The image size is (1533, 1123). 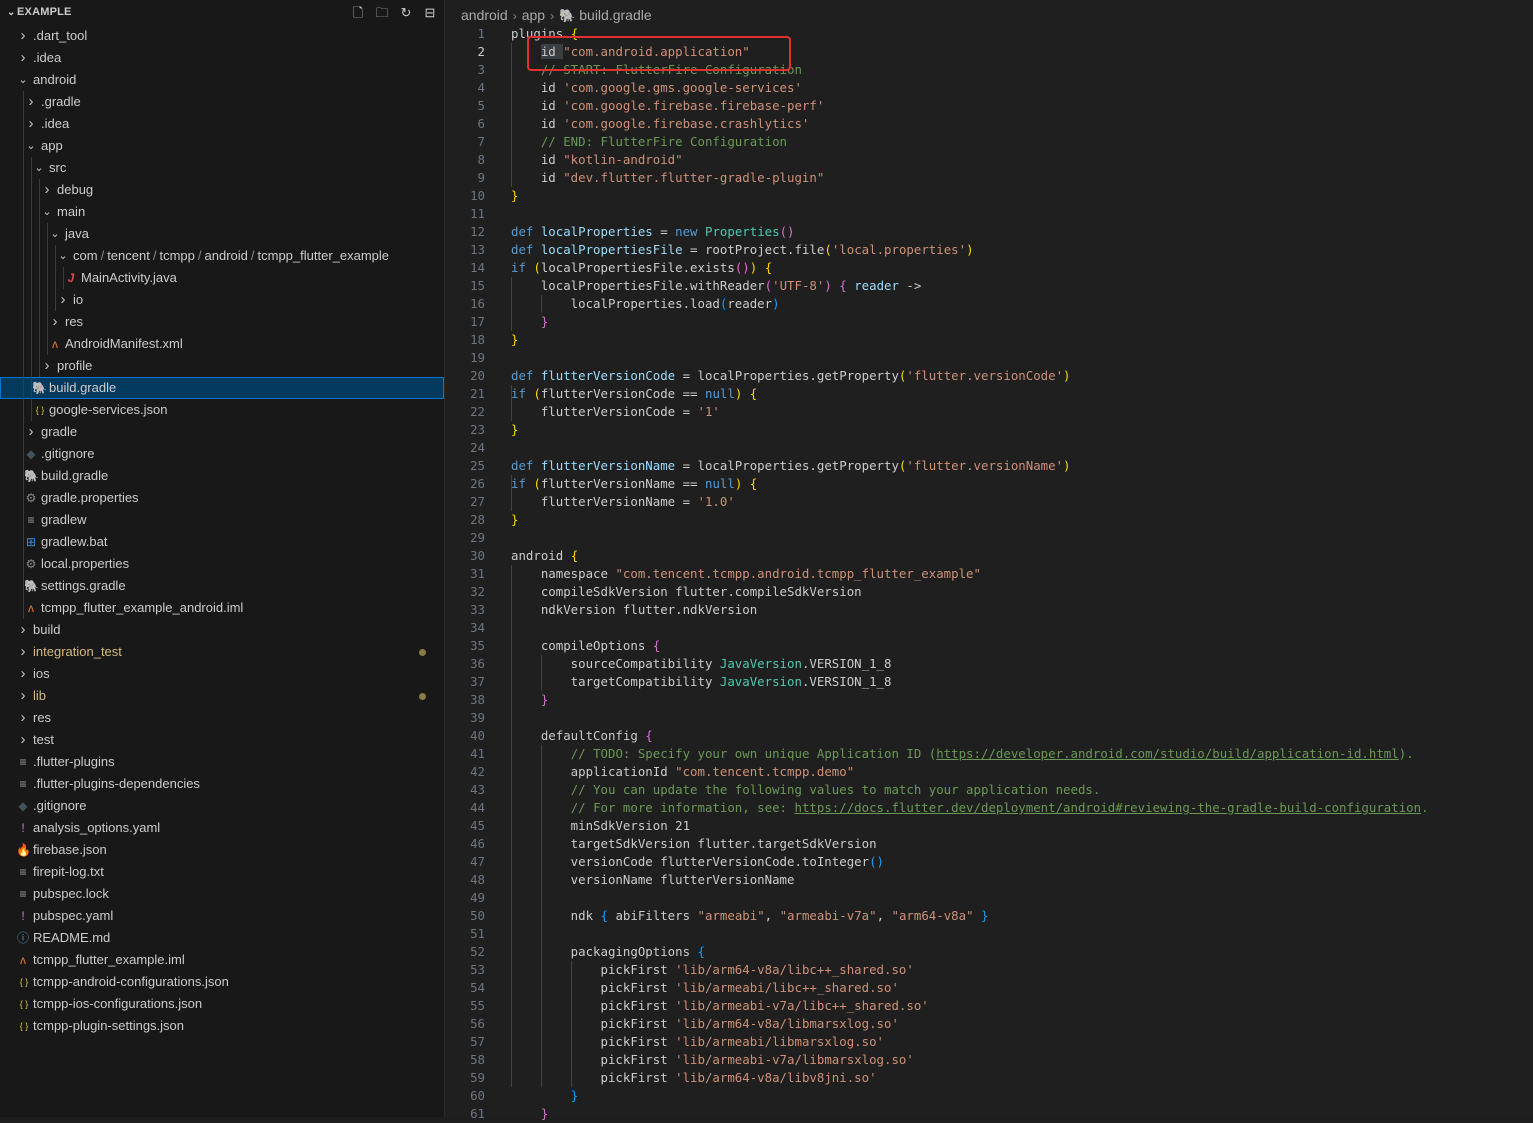 I want to click on code-line: 6 id 'com.google.firebase.crashlytics', so click(x=989, y=124).